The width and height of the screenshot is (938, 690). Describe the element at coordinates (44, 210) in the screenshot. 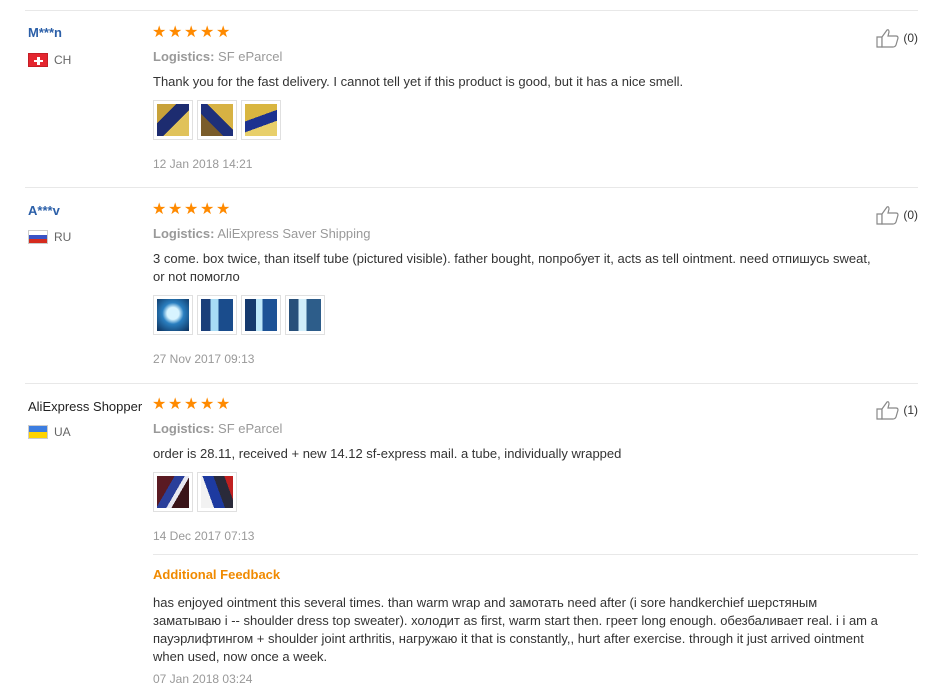

I see `reviewer-name: A***v` at that location.